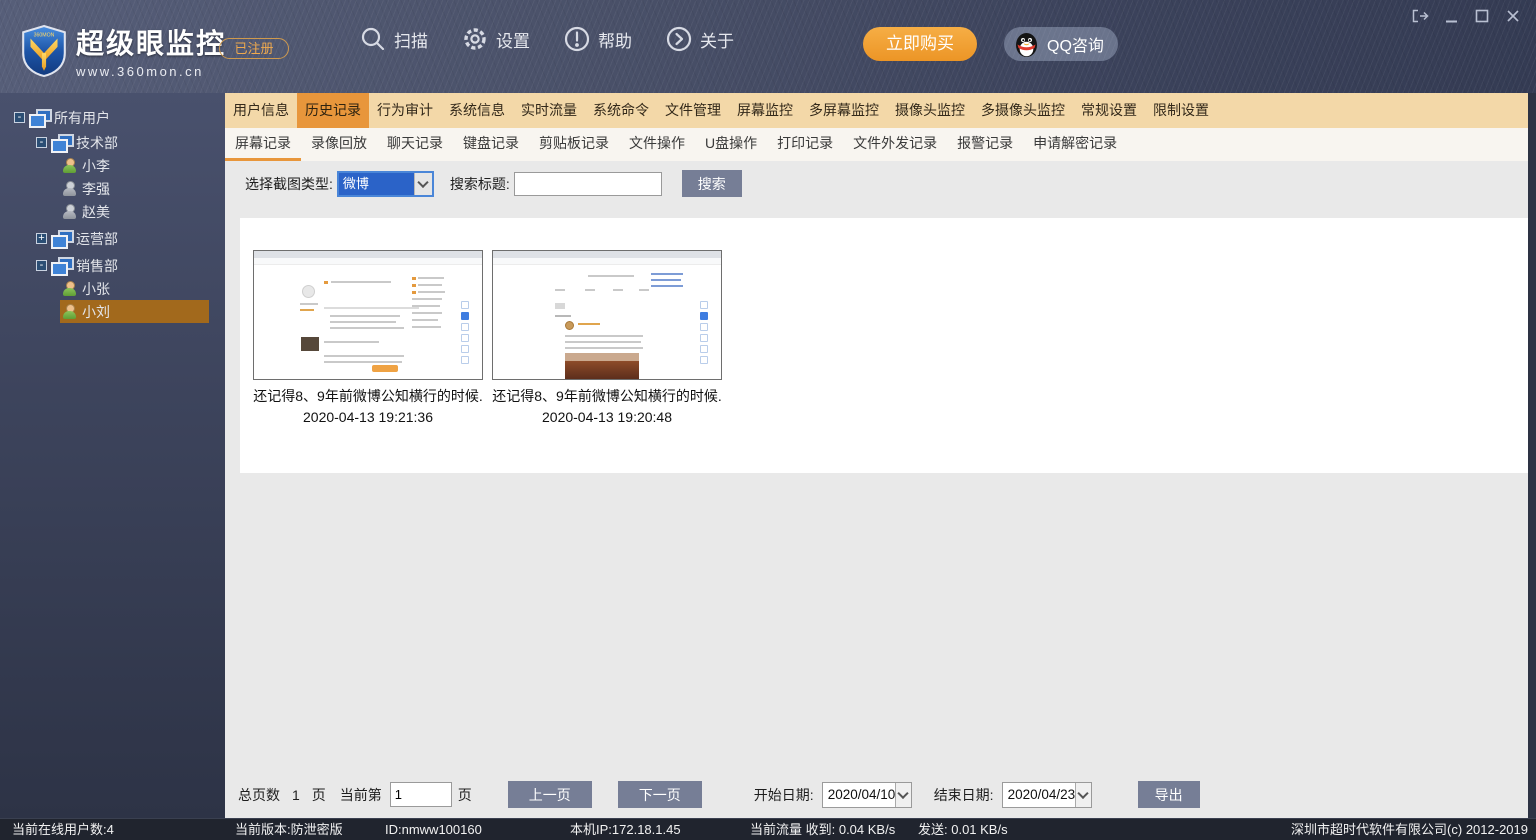  Describe the element at coordinates (1513, 16) in the screenshot. I see `close-icon` at that location.